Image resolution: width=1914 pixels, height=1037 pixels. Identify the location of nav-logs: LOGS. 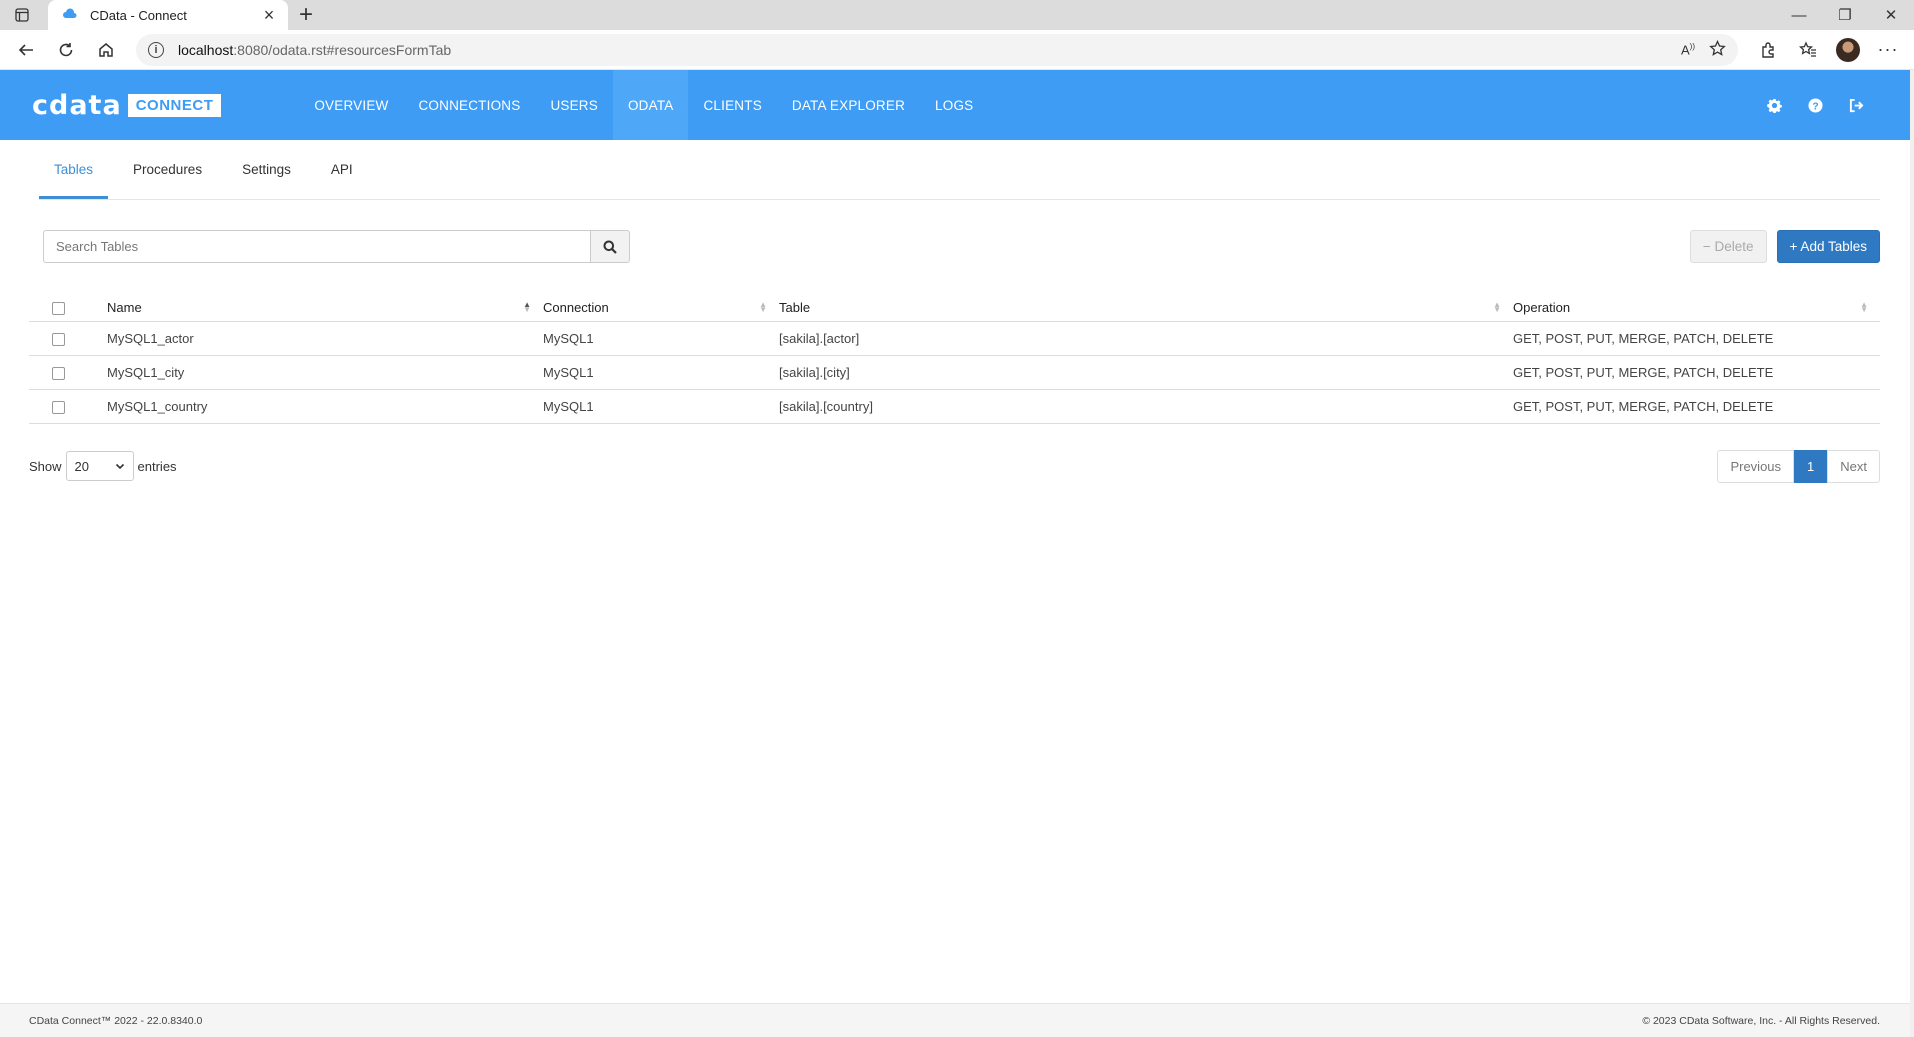
(954, 105).